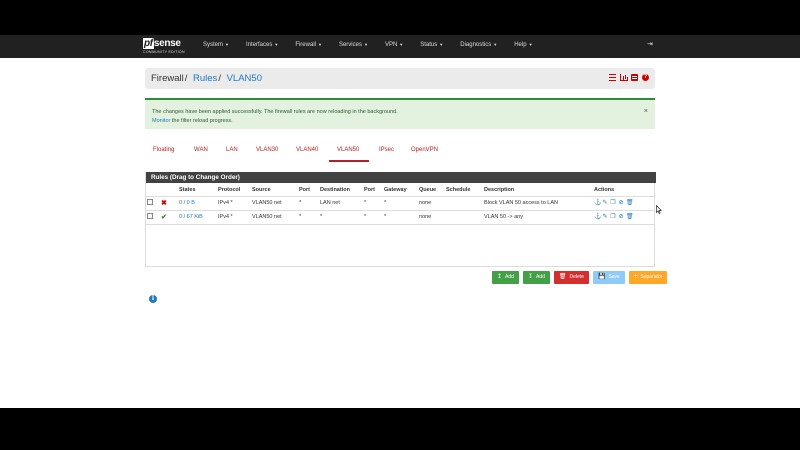 Image resolution: width=800 pixels, height=450 pixels. Describe the element at coordinates (538, 203) in the screenshot. I see `cell-description: Block VLAN 50 access to LAN` at that location.